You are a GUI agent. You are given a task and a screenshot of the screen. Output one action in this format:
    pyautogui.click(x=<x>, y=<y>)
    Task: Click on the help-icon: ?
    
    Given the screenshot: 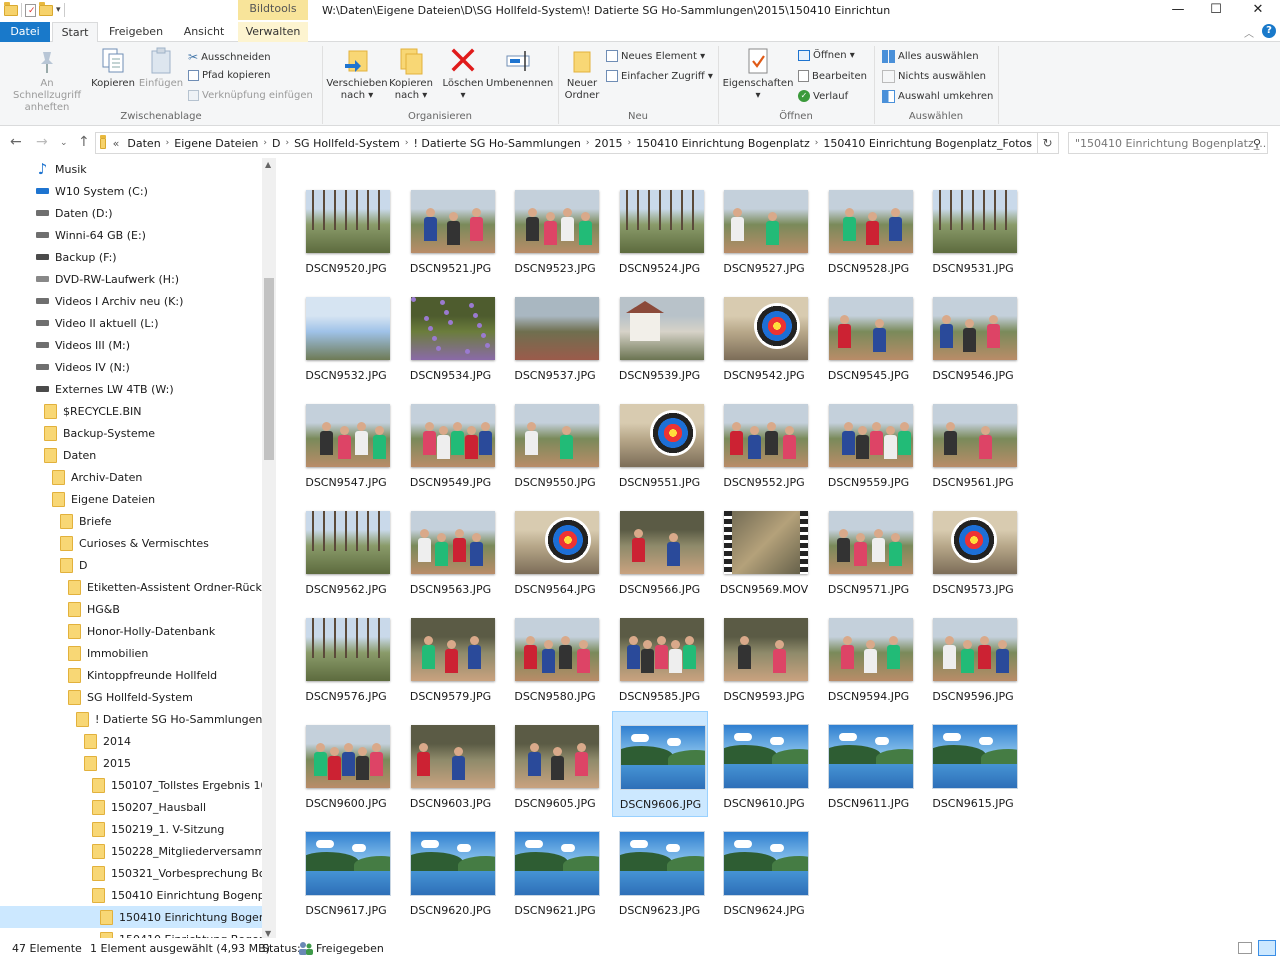 What is the action you would take?
    pyautogui.click(x=1269, y=31)
    